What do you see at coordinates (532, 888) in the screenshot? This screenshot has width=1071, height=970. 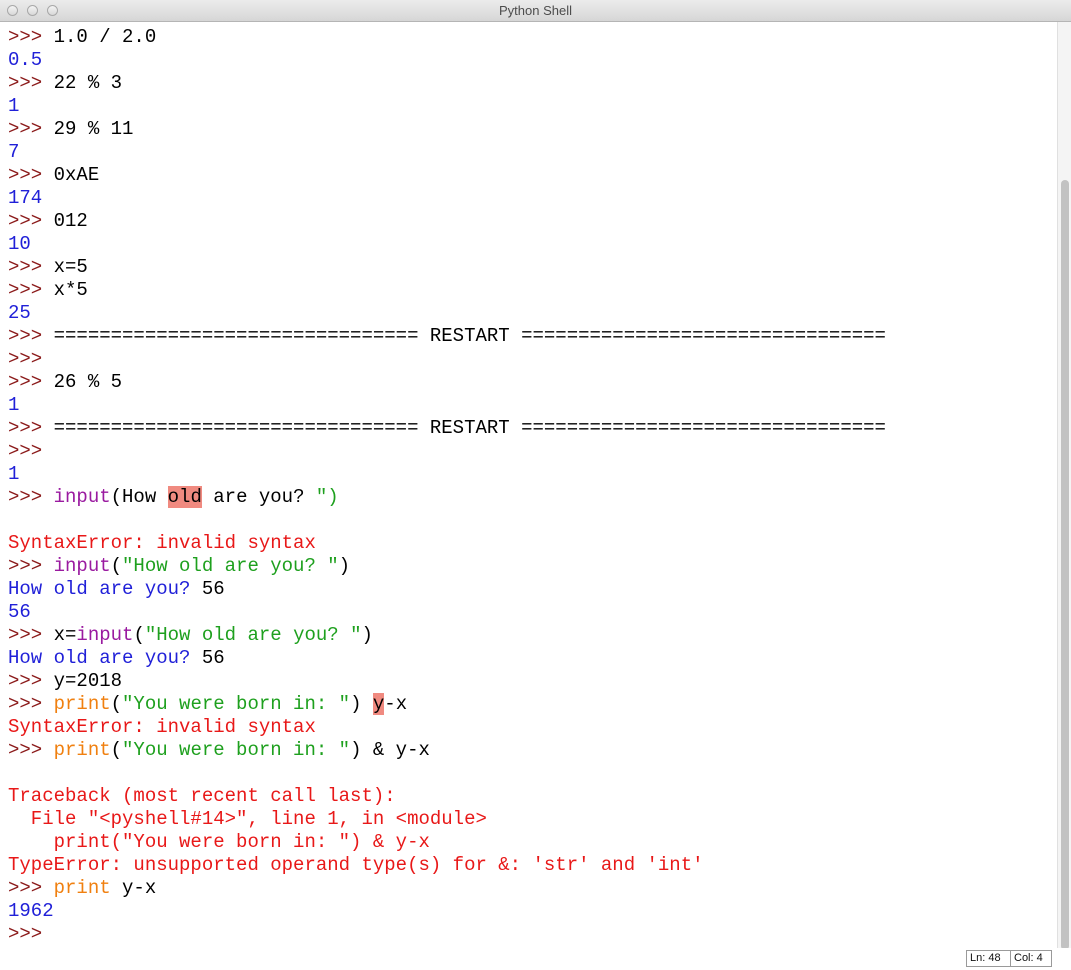 I see `shell-line: >>> print y-x` at bounding box center [532, 888].